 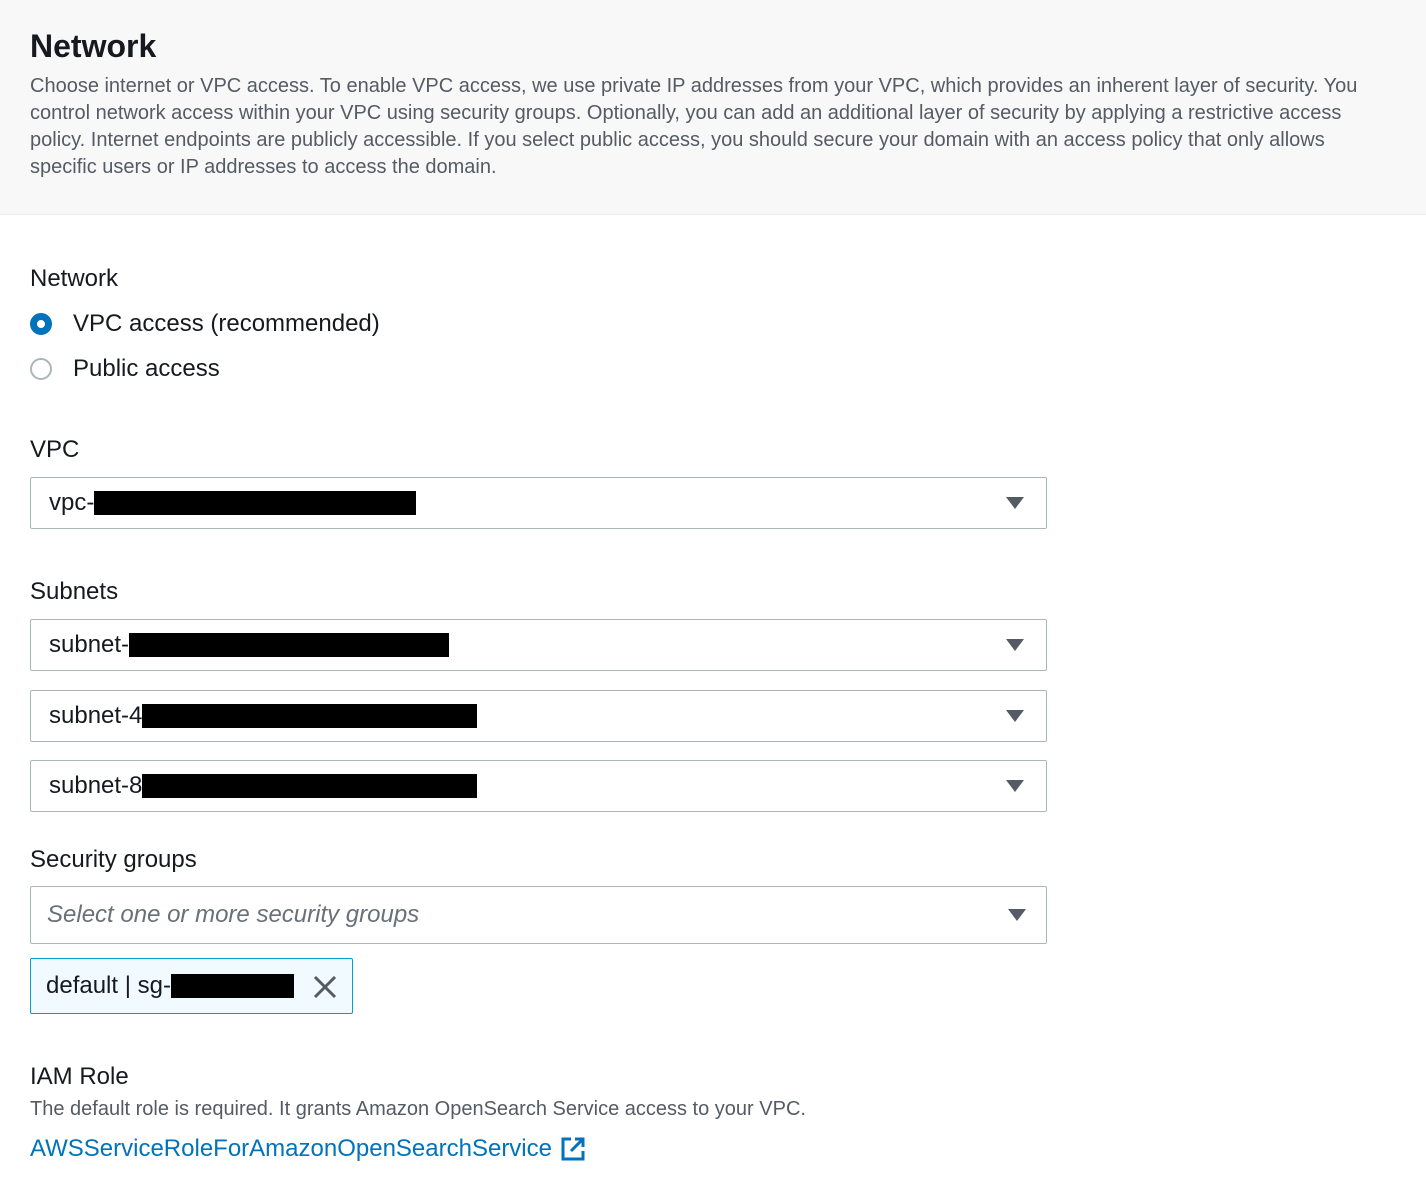 What do you see at coordinates (72, 502) in the screenshot?
I see `vpc-value-text: vpc-` at bounding box center [72, 502].